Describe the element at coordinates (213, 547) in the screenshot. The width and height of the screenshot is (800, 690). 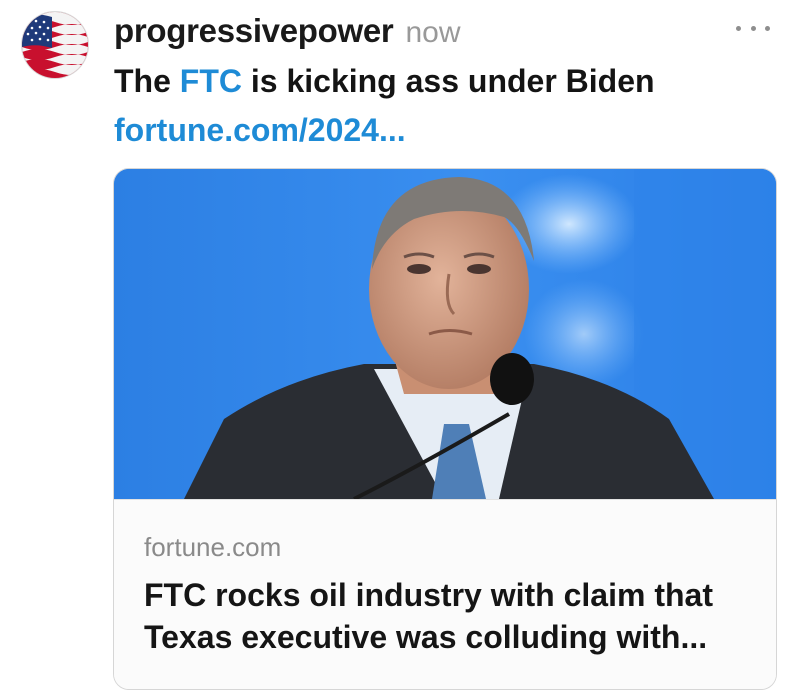
I see `card-domain: fortune.com` at that location.